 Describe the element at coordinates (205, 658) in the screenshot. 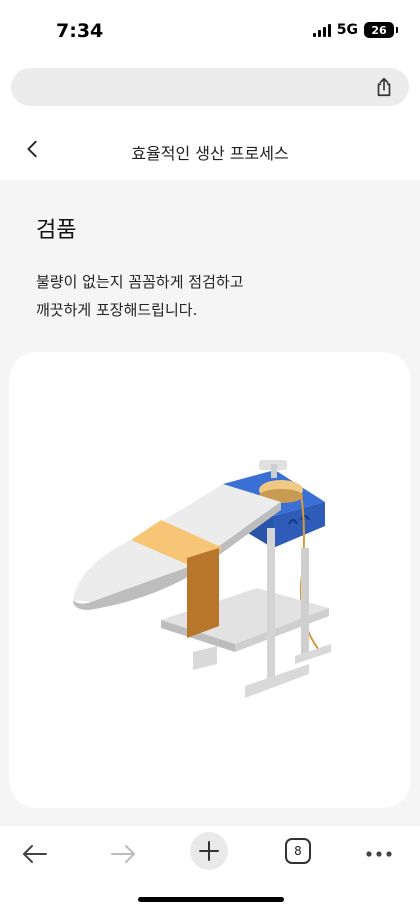

I see `base-foot-left` at that location.